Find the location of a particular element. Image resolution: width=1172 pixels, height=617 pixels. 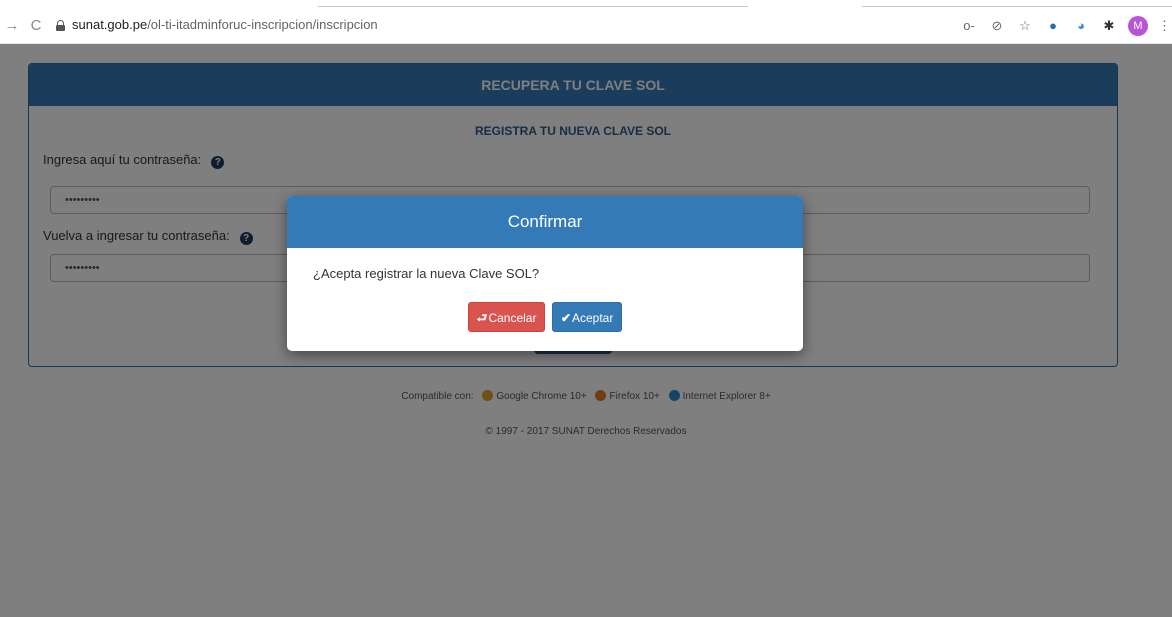

puzzle-icon: ✱ is located at coordinates (1109, 26).